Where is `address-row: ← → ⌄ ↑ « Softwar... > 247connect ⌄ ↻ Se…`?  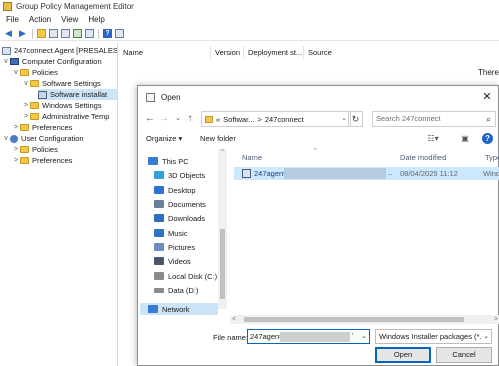
address-row: ← → ⌄ ↑ « Softwar... > 247connect ⌄ ↻ Se… is located at coordinates (318, 119).